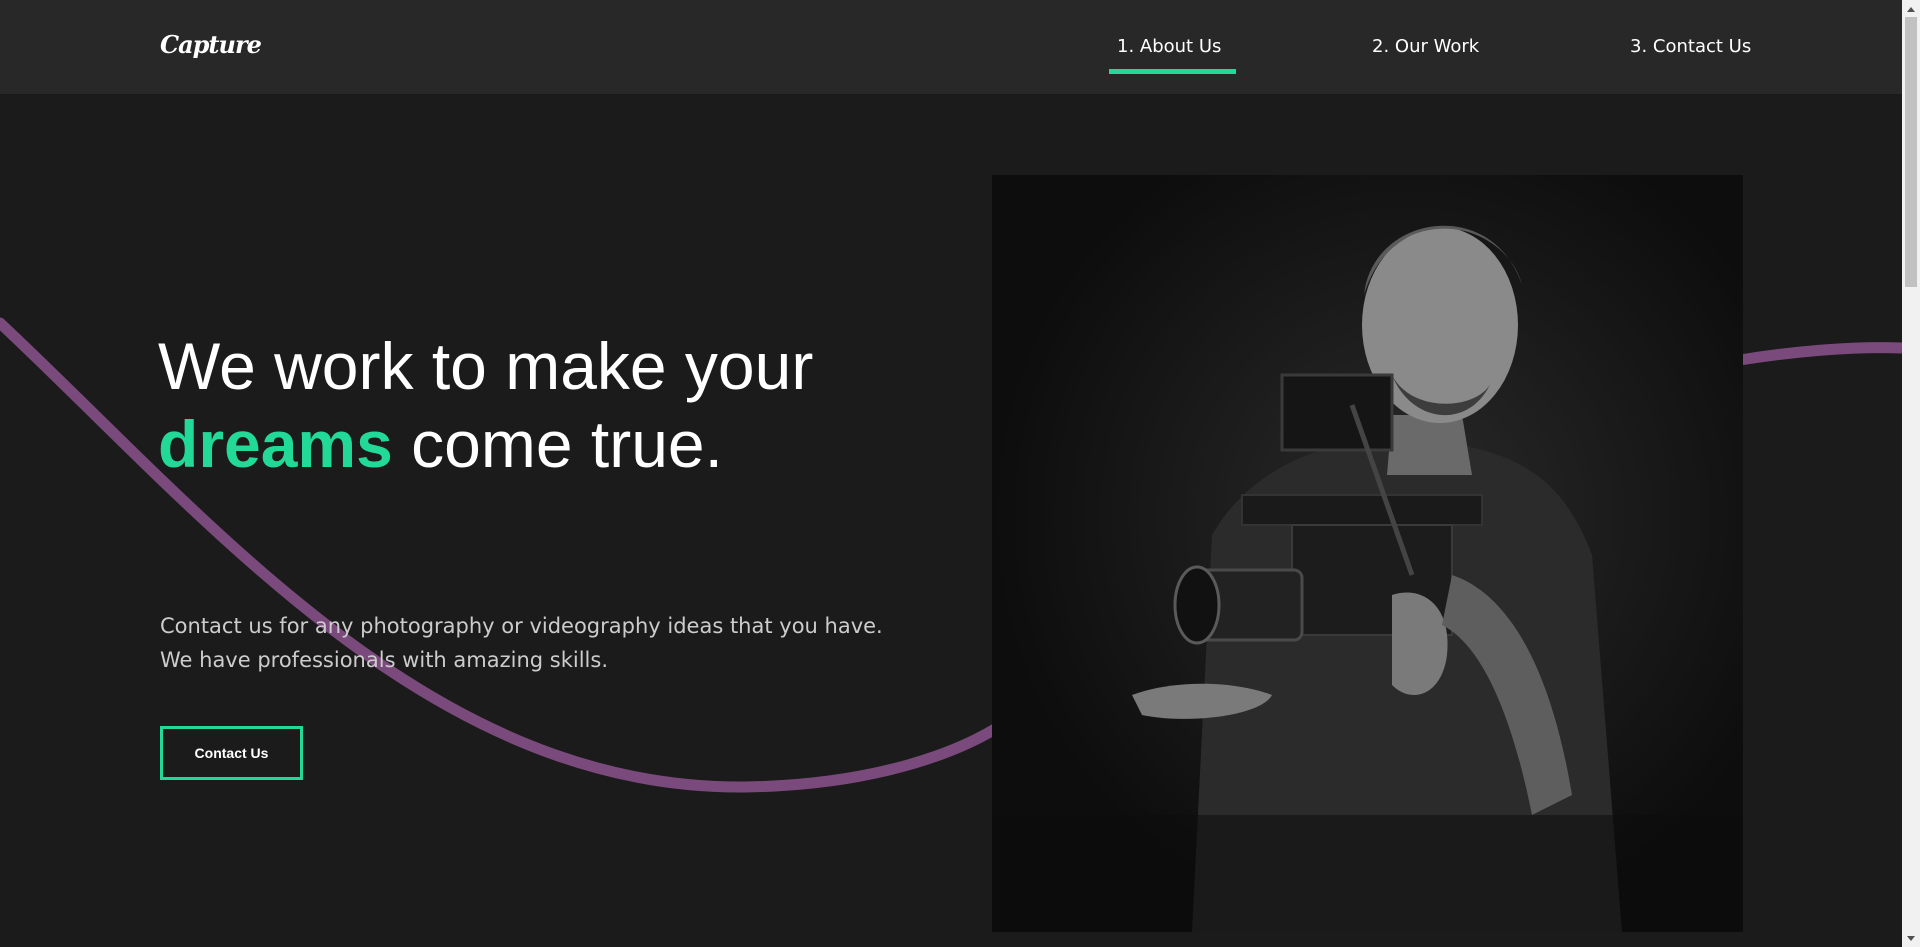 This screenshot has height=947, width=1920. Describe the element at coordinates (1911, 8) in the screenshot. I see `chevron-up-icon` at that location.